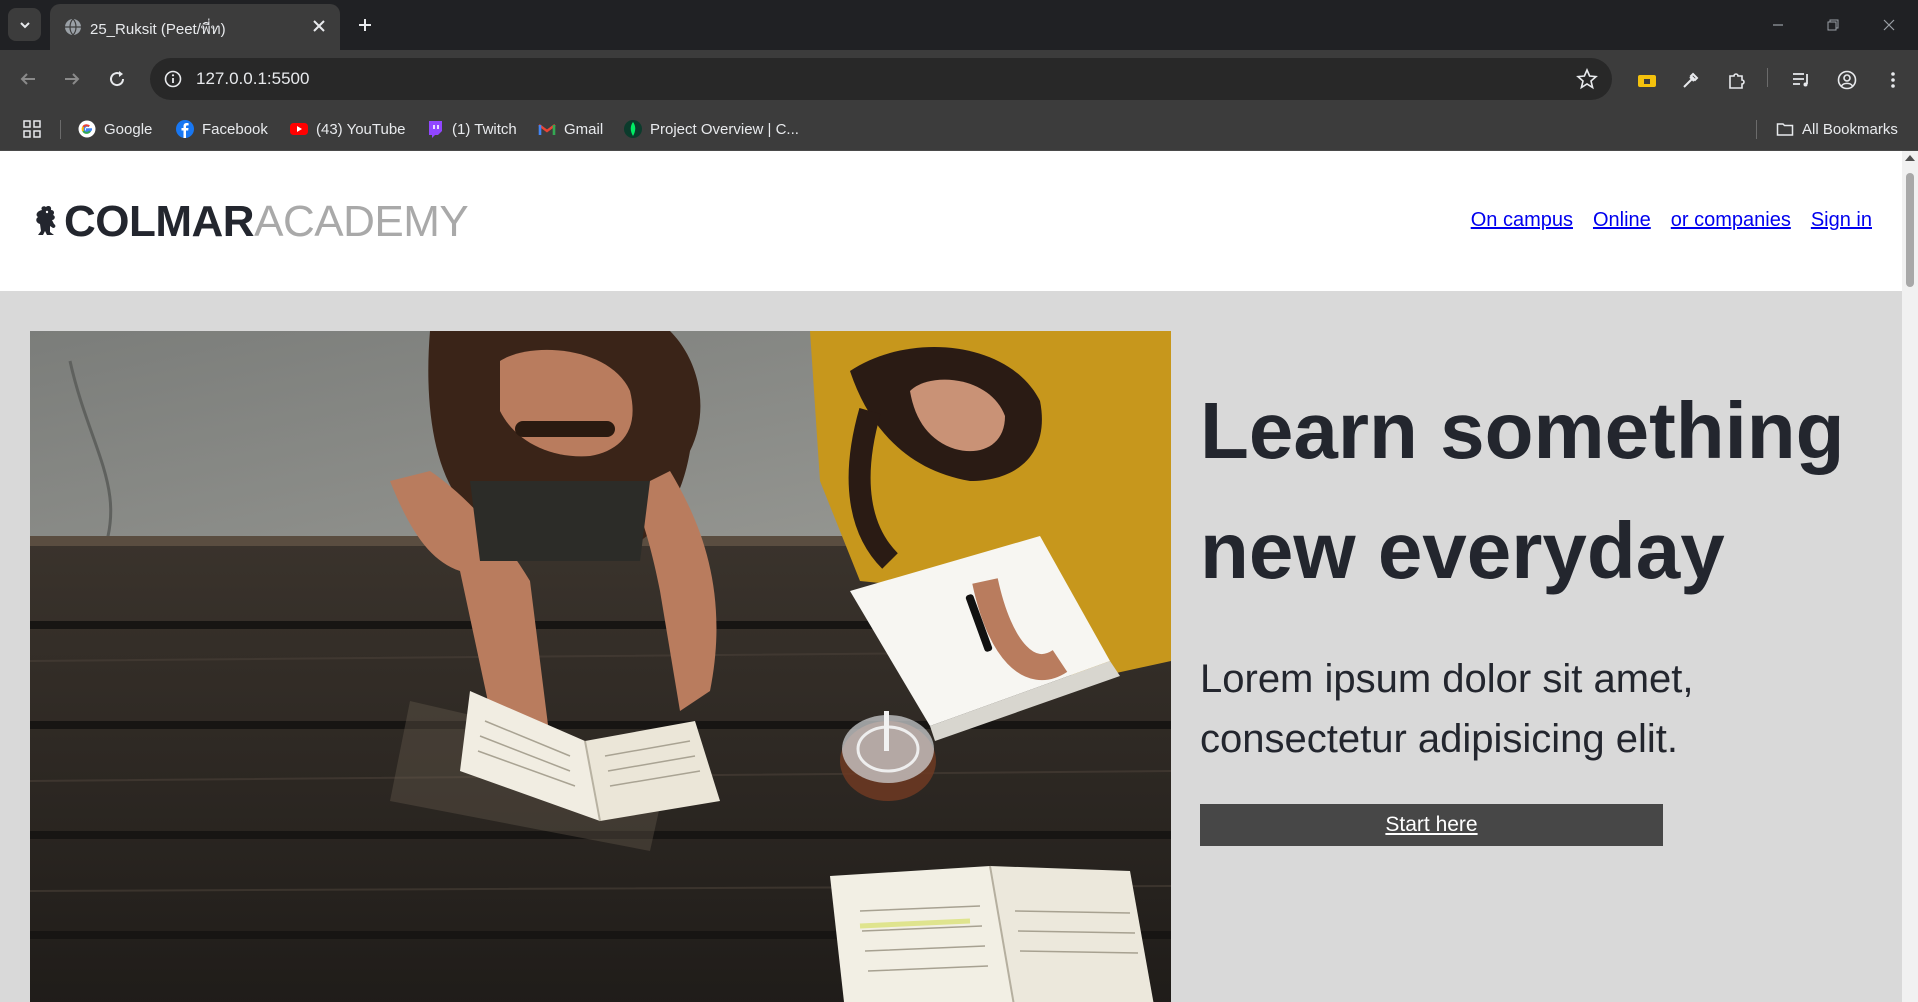  I want to click on restore-icon, so click(1833, 25).